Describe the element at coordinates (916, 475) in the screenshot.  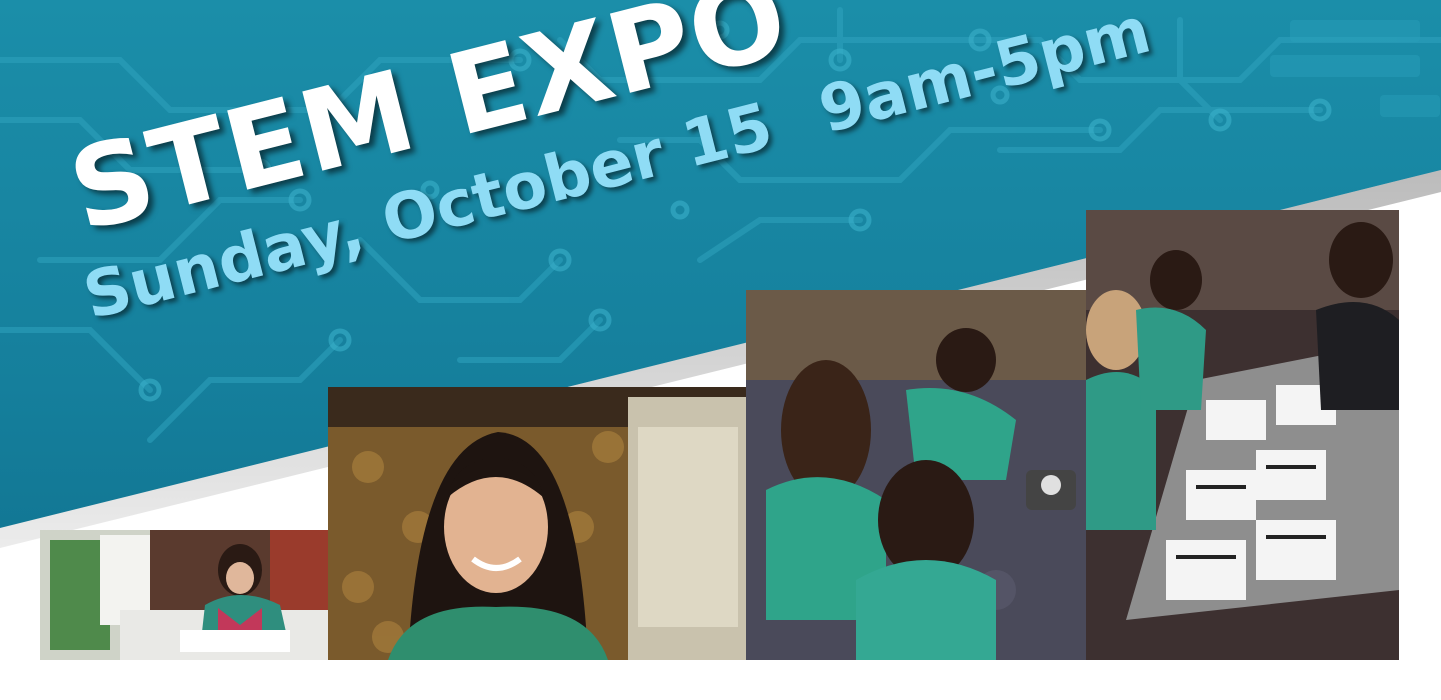
I see `girls-with-robot-photo` at that location.